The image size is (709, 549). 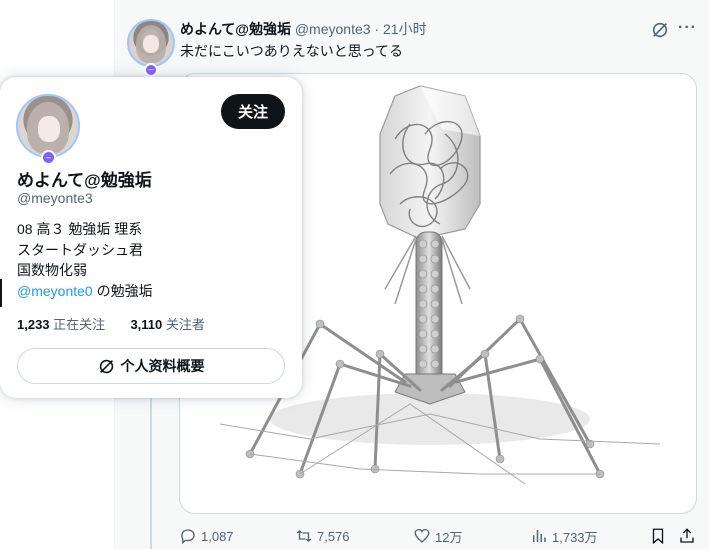 What do you see at coordinates (80, 249) in the screenshot?
I see `bio-line: スタートダッシュ君` at bounding box center [80, 249].